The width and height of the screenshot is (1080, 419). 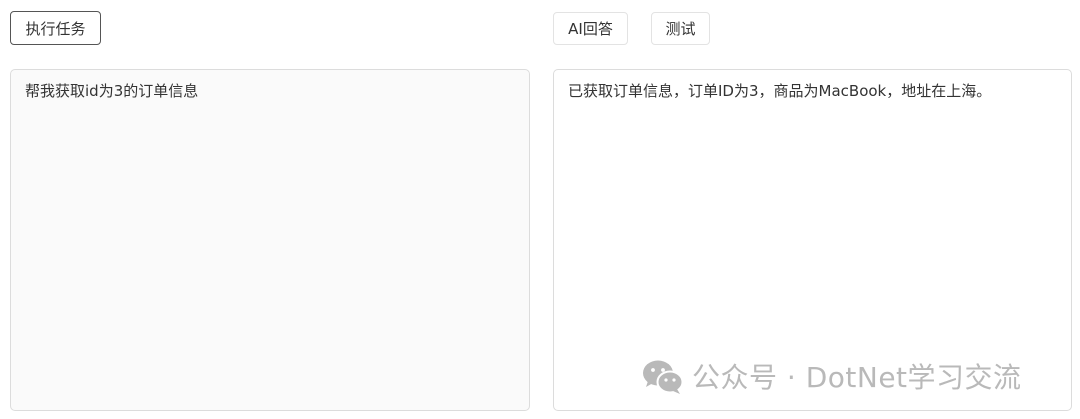 I want to click on test-button: 测试, so click(x=680, y=28).